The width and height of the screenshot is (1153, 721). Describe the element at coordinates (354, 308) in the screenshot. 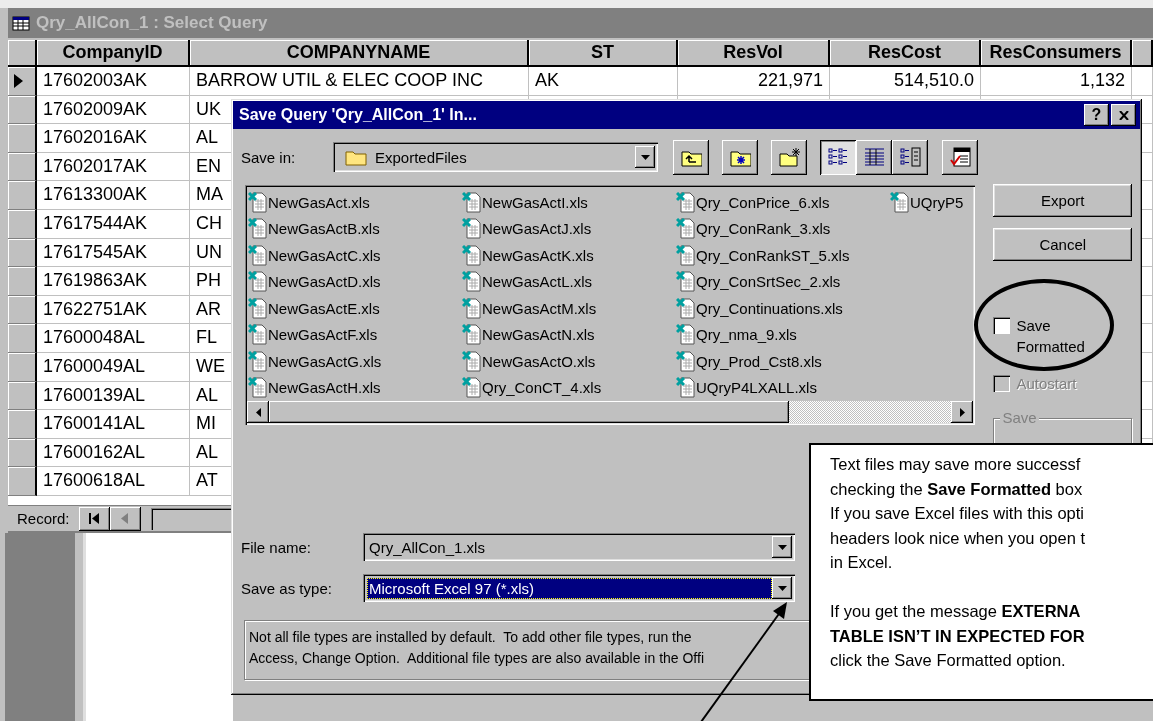

I see `file-item: NewGasActE.xls` at that location.